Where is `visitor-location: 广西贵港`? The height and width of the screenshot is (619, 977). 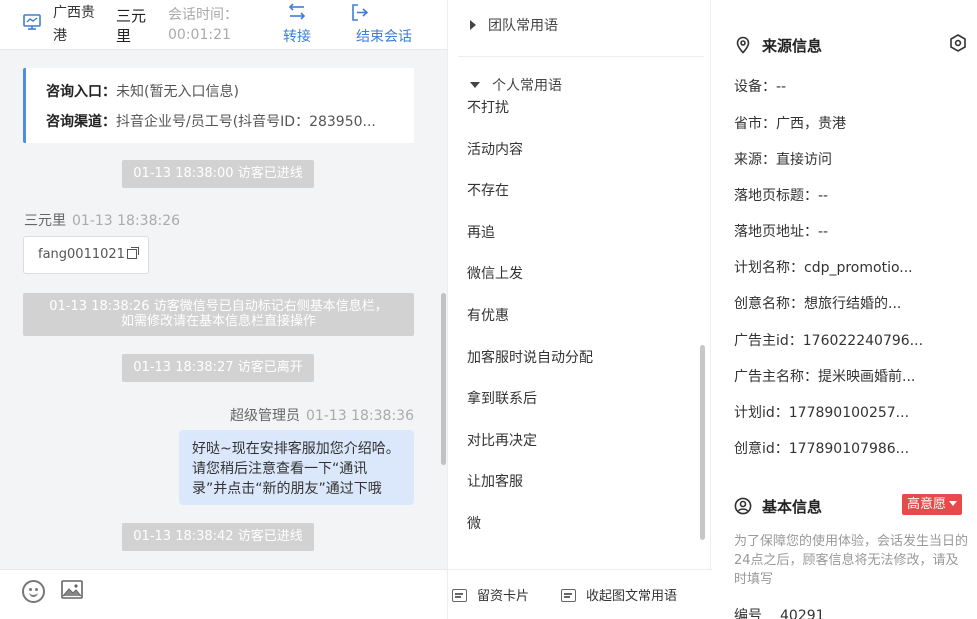
visitor-location: 广西贵港 is located at coordinates (74, 24).